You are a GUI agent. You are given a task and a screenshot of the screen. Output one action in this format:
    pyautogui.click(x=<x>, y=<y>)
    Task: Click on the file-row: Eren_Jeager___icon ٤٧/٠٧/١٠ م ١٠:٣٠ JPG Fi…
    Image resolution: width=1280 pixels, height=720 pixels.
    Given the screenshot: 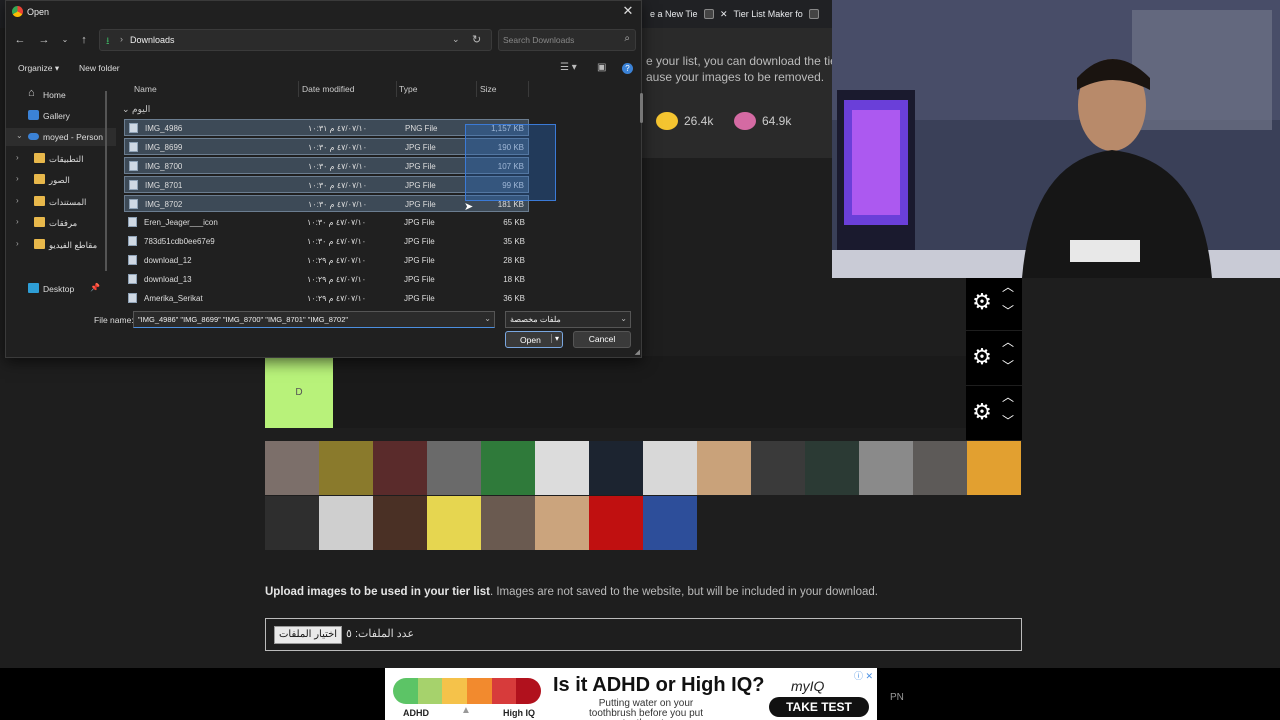 What is the action you would take?
    pyautogui.click(x=326, y=222)
    